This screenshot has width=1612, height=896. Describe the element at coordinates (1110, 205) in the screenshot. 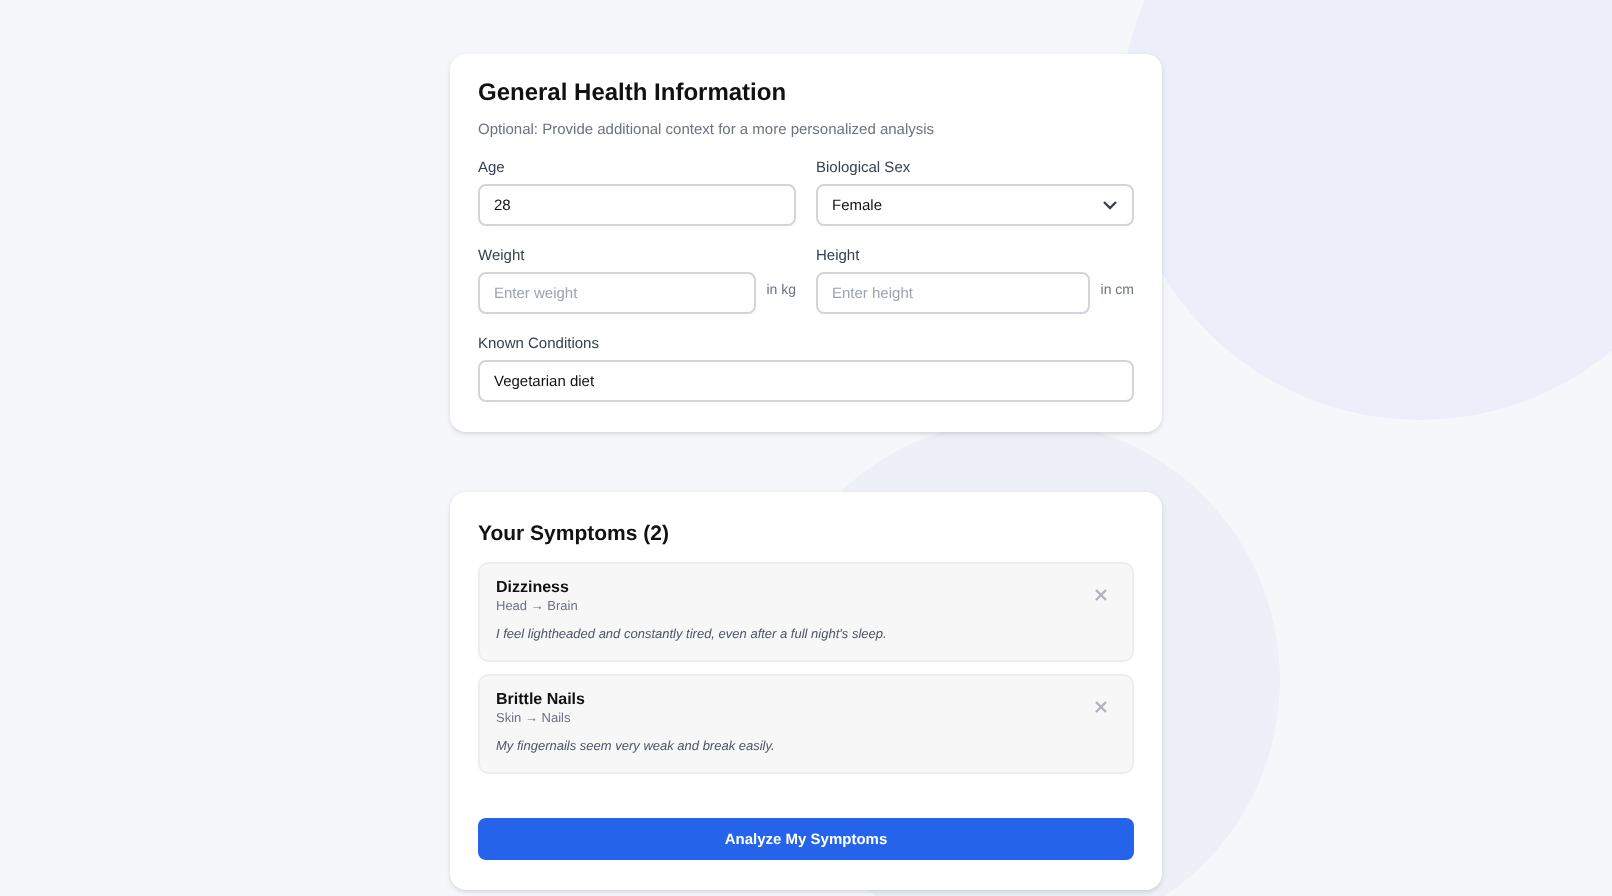

I see `chevron-down-icon` at that location.